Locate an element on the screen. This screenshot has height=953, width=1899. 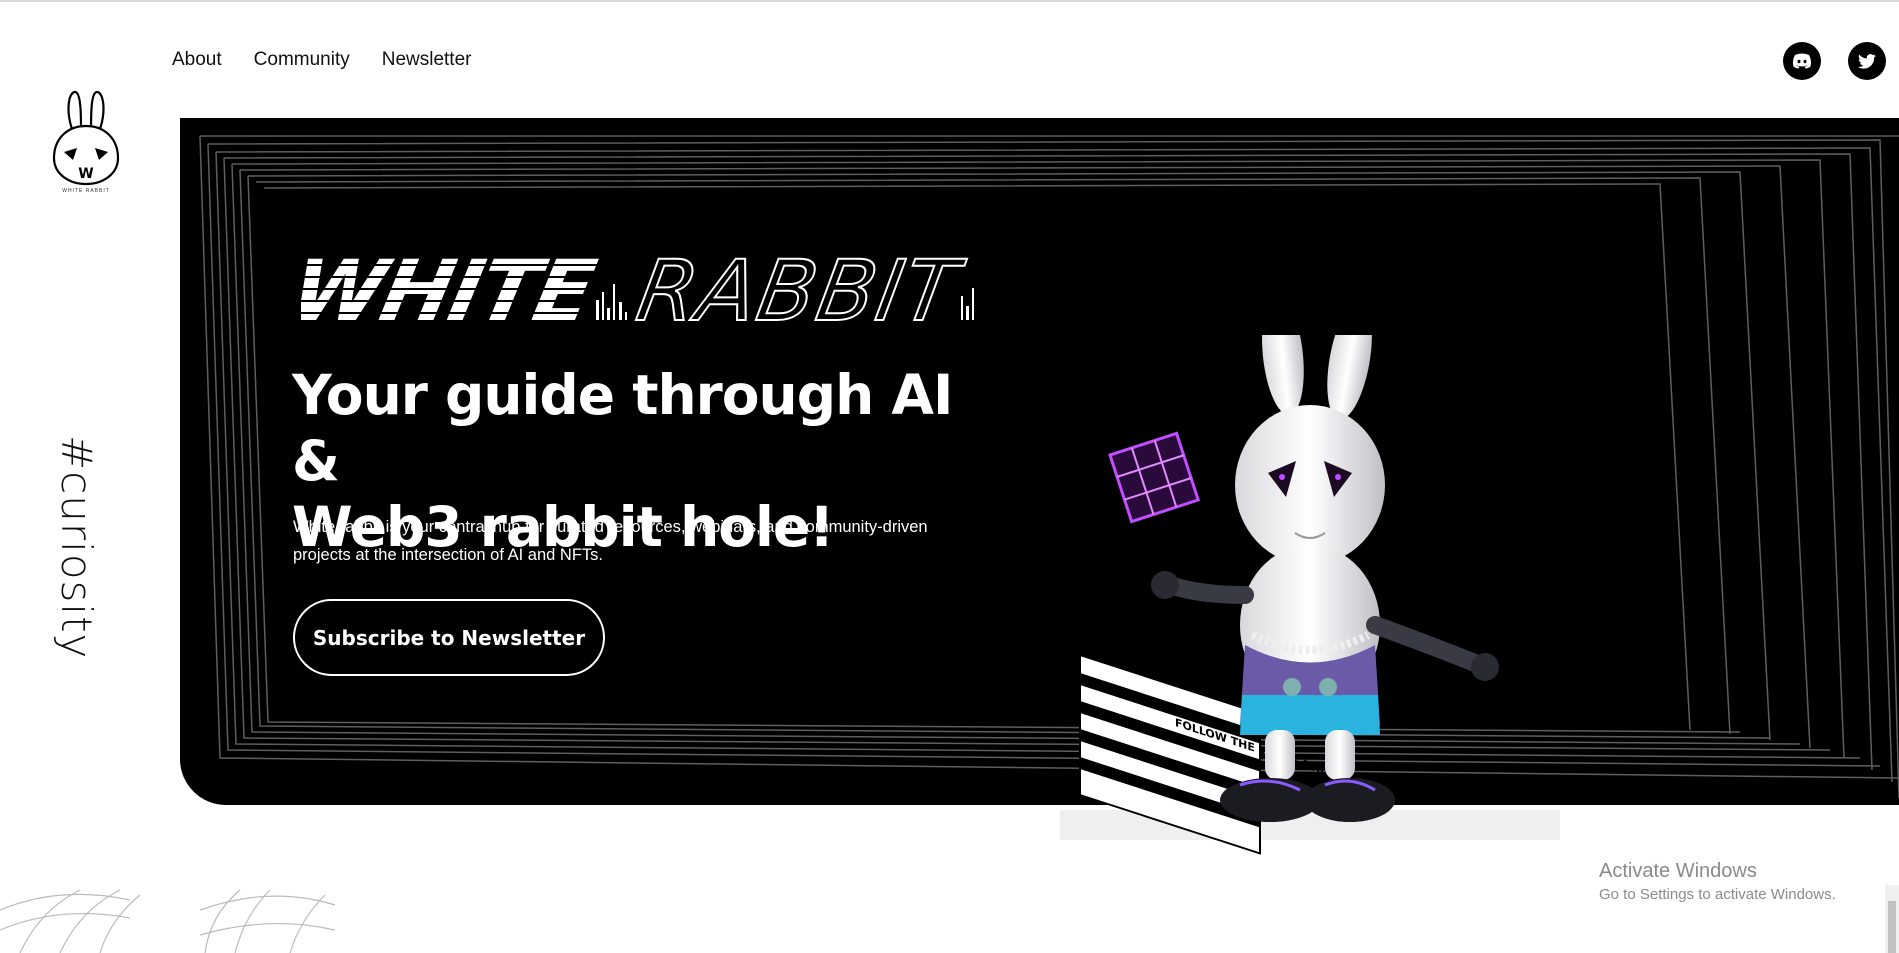
discord-icon is located at coordinates (1802, 61).